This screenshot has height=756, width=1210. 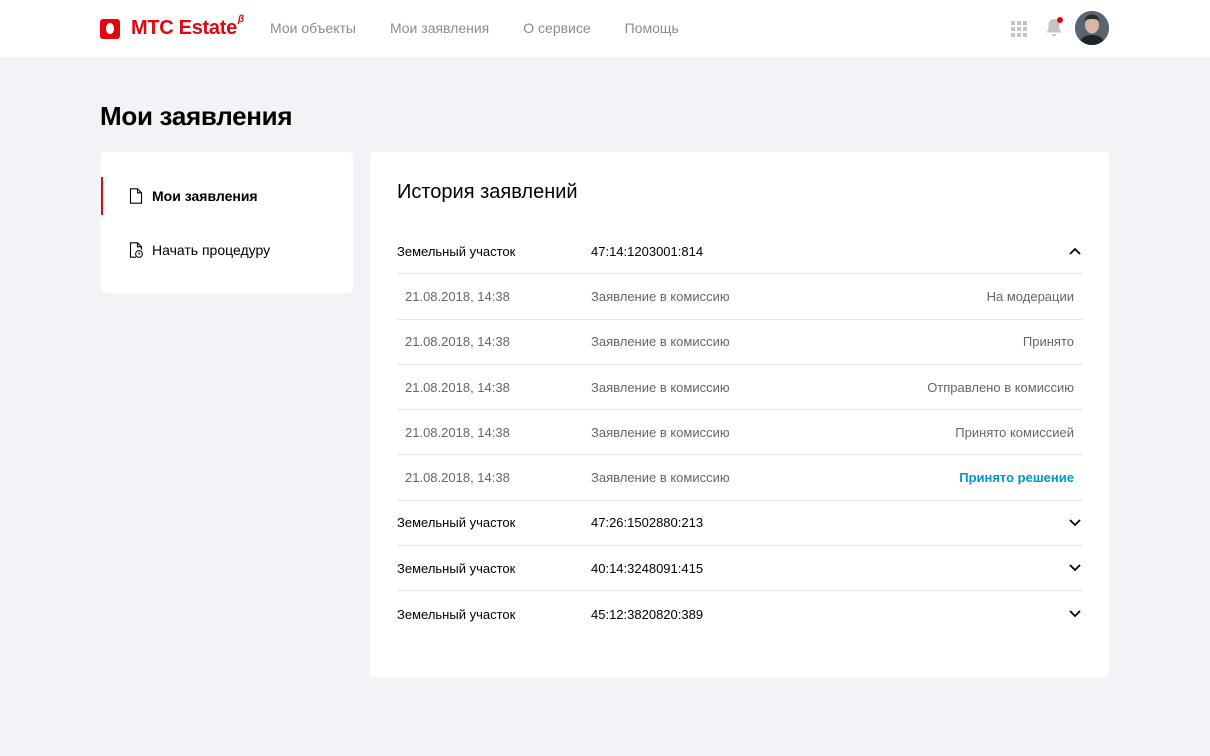 I want to click on application-status: Отправлено в комиссию, so click(x=1000, y=387).